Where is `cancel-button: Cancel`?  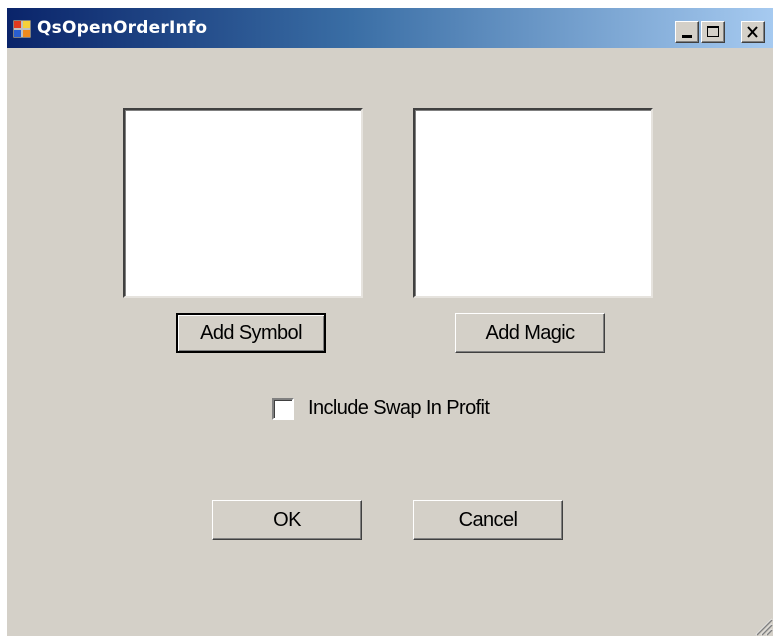
cancel-button: Cancel is located at coordinates (488, 520).